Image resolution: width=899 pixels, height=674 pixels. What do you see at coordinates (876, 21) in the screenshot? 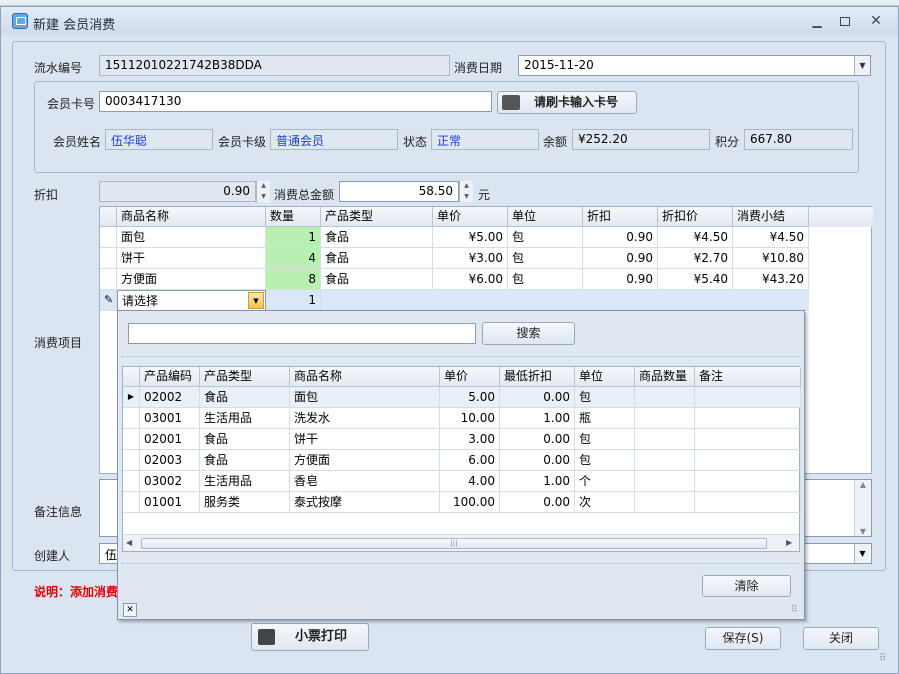
I see `close-icon: ✕` at bounding box center [876, 21].